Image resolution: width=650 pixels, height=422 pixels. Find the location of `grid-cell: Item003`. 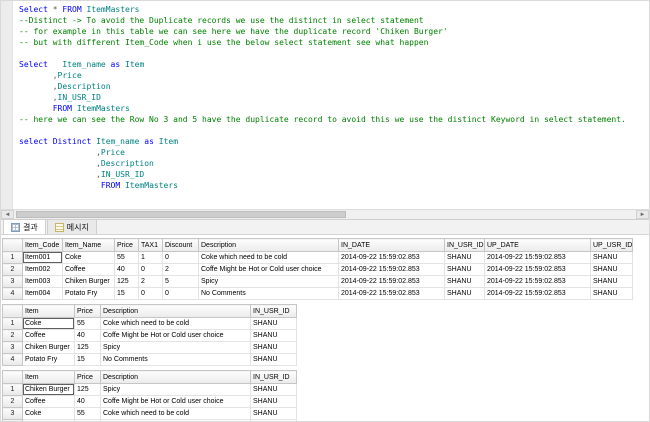

grid-cell: Item003 is located at coordinates (42, 281).